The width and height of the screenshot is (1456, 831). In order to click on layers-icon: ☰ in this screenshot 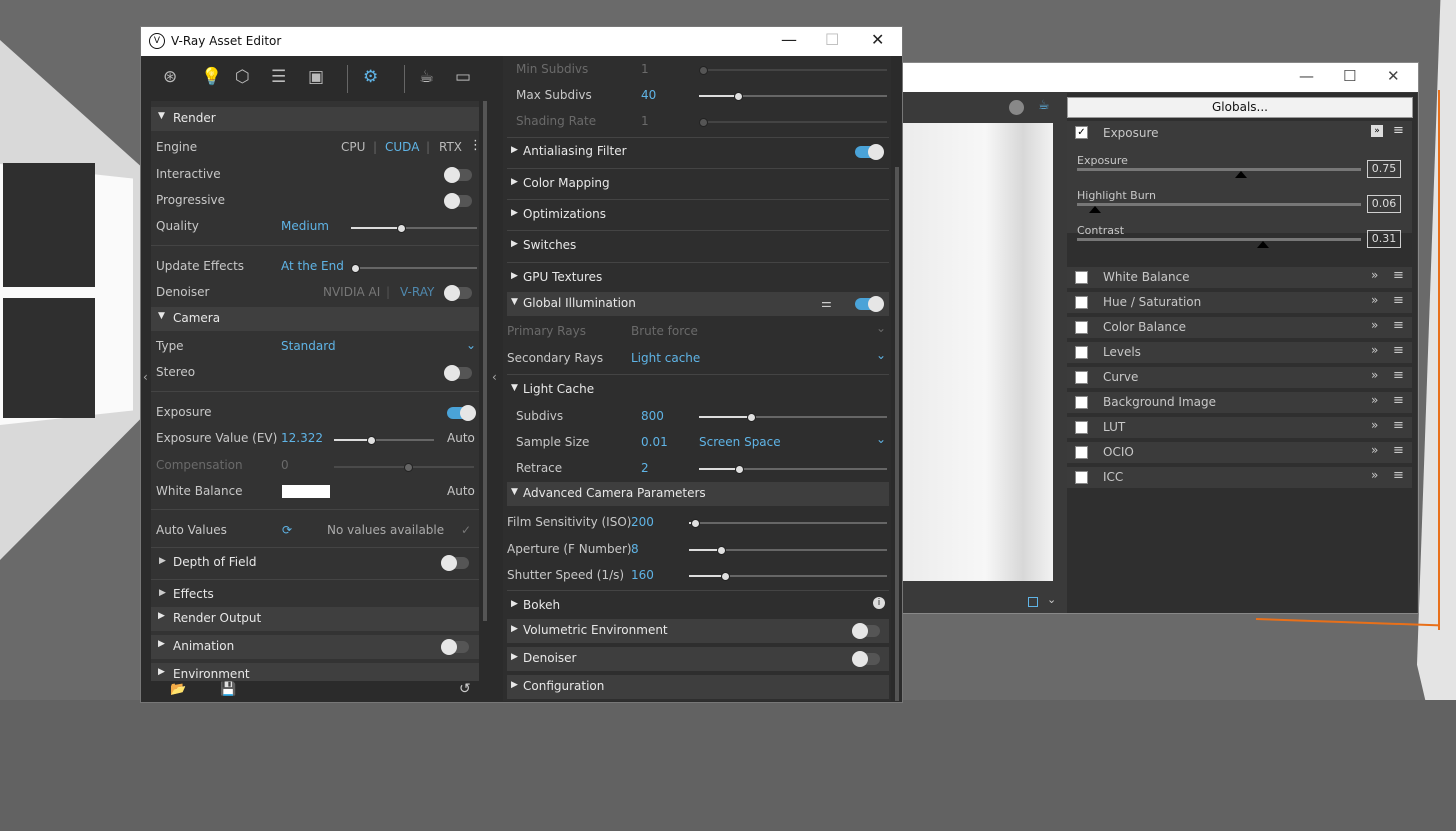, I will do `click(278, 77)`.